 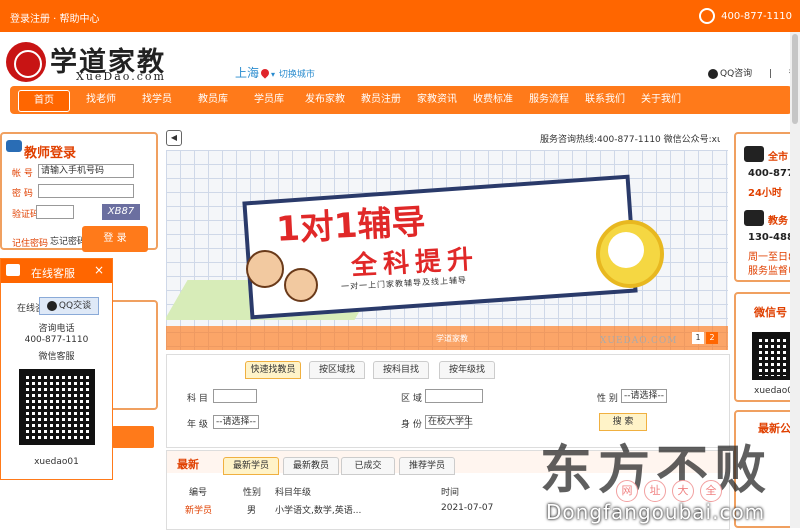 What do you see at coordinates (325, 100) in the screenshot?
I see `nav-item: 发布家教` at bounding box center [325, 100].